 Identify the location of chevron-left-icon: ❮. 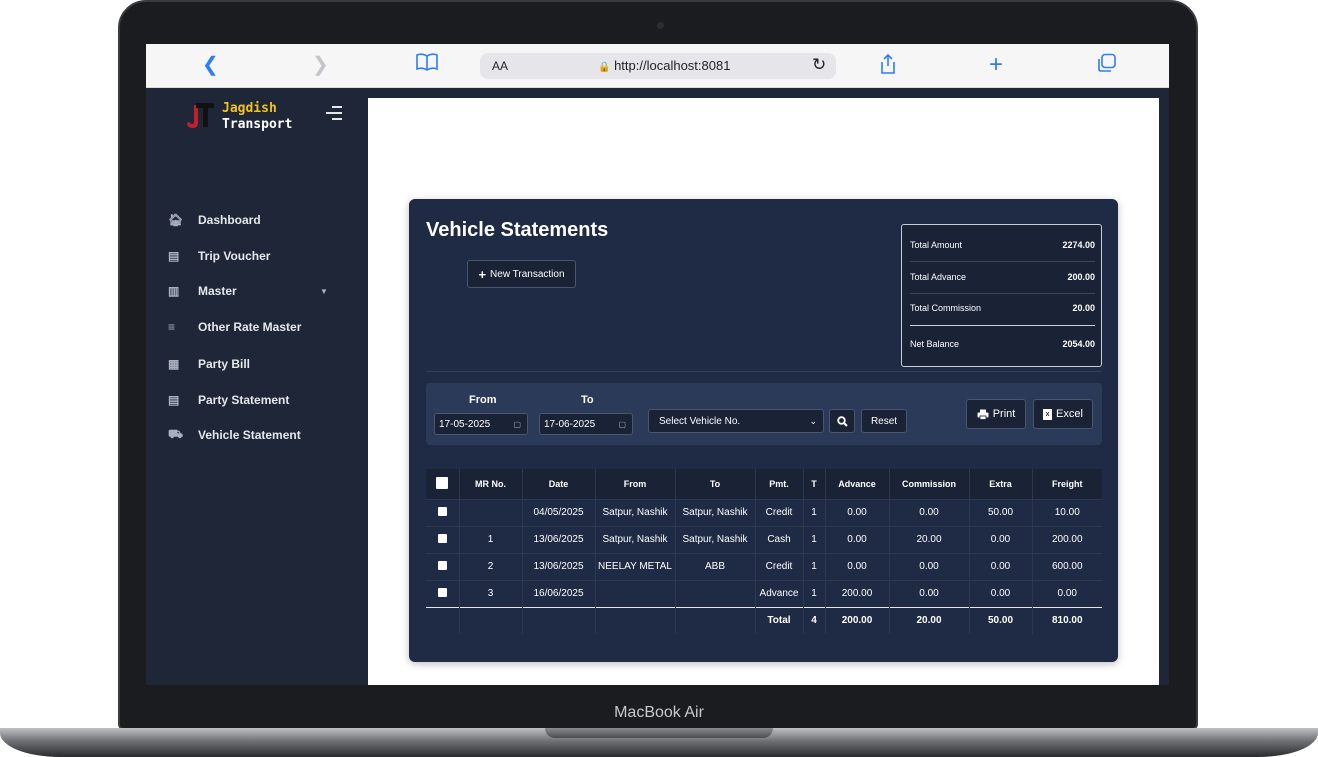
(210, 65).